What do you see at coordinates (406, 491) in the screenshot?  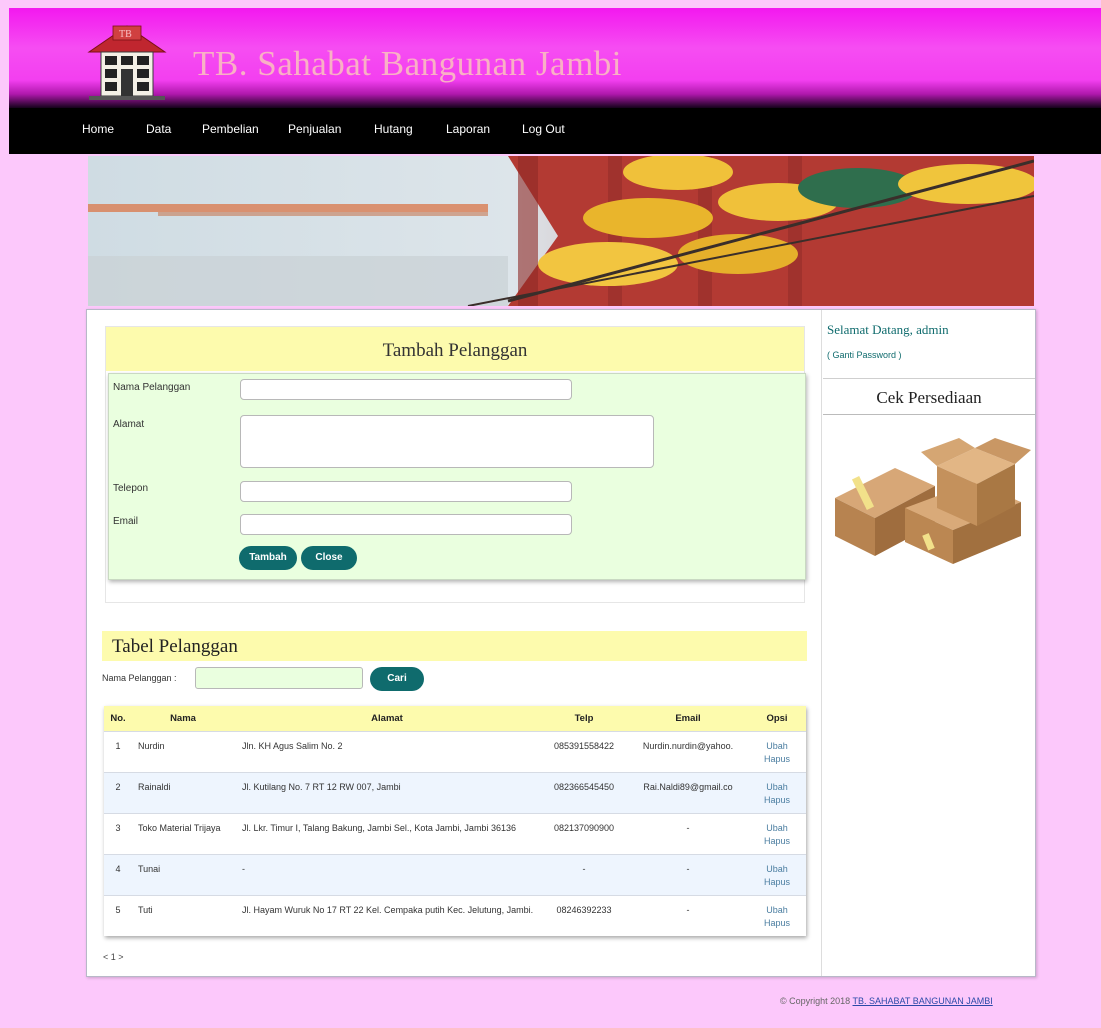 I see `telepon-input` at bounding box center [406, 491].